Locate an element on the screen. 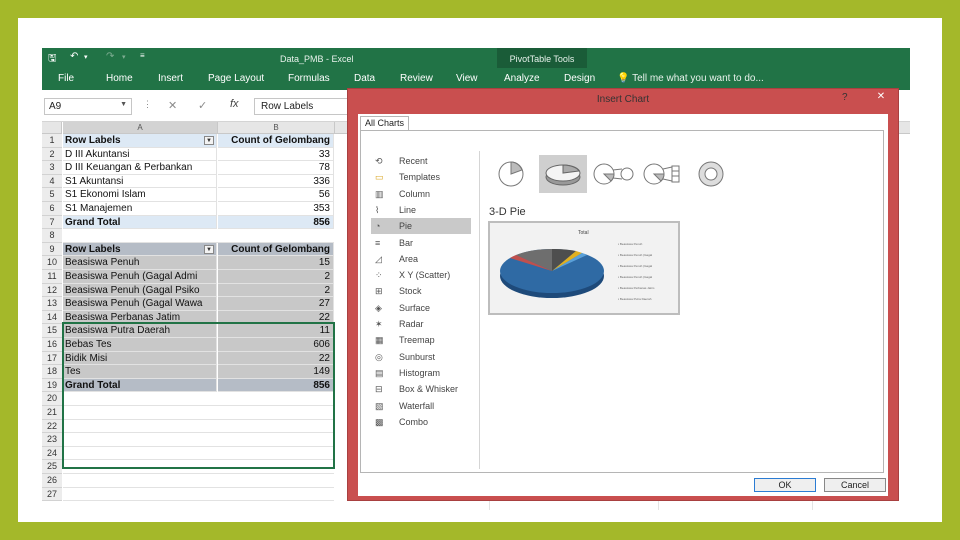 The width and height of the screenshot is (960, 540). undo-dropdown-icon: ▾ is located at coordinates (86, 57).